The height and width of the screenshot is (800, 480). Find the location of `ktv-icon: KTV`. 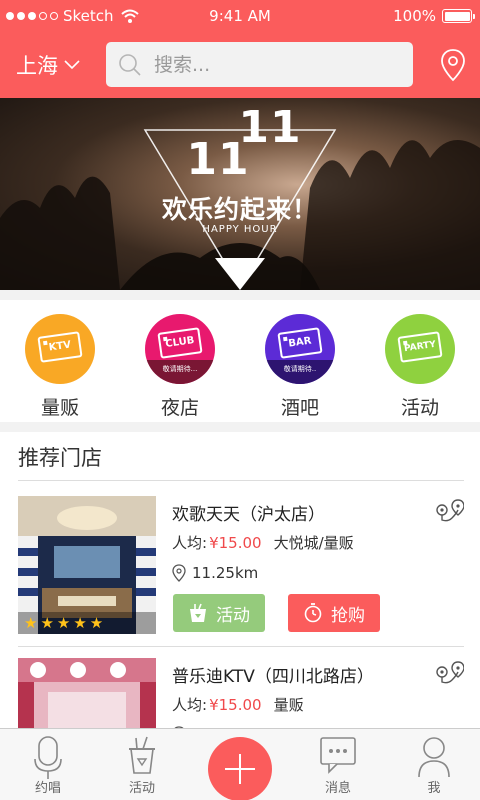

ktv-icon: KTV is located at coordinates (60, 349).